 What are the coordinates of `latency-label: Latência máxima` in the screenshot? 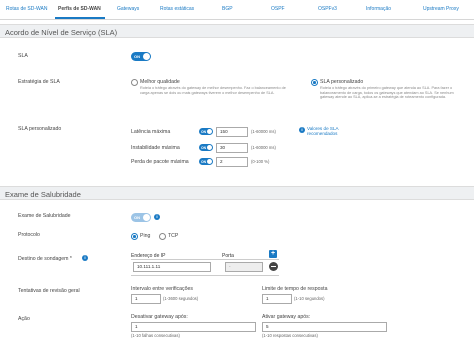 It's located at (151, 132).